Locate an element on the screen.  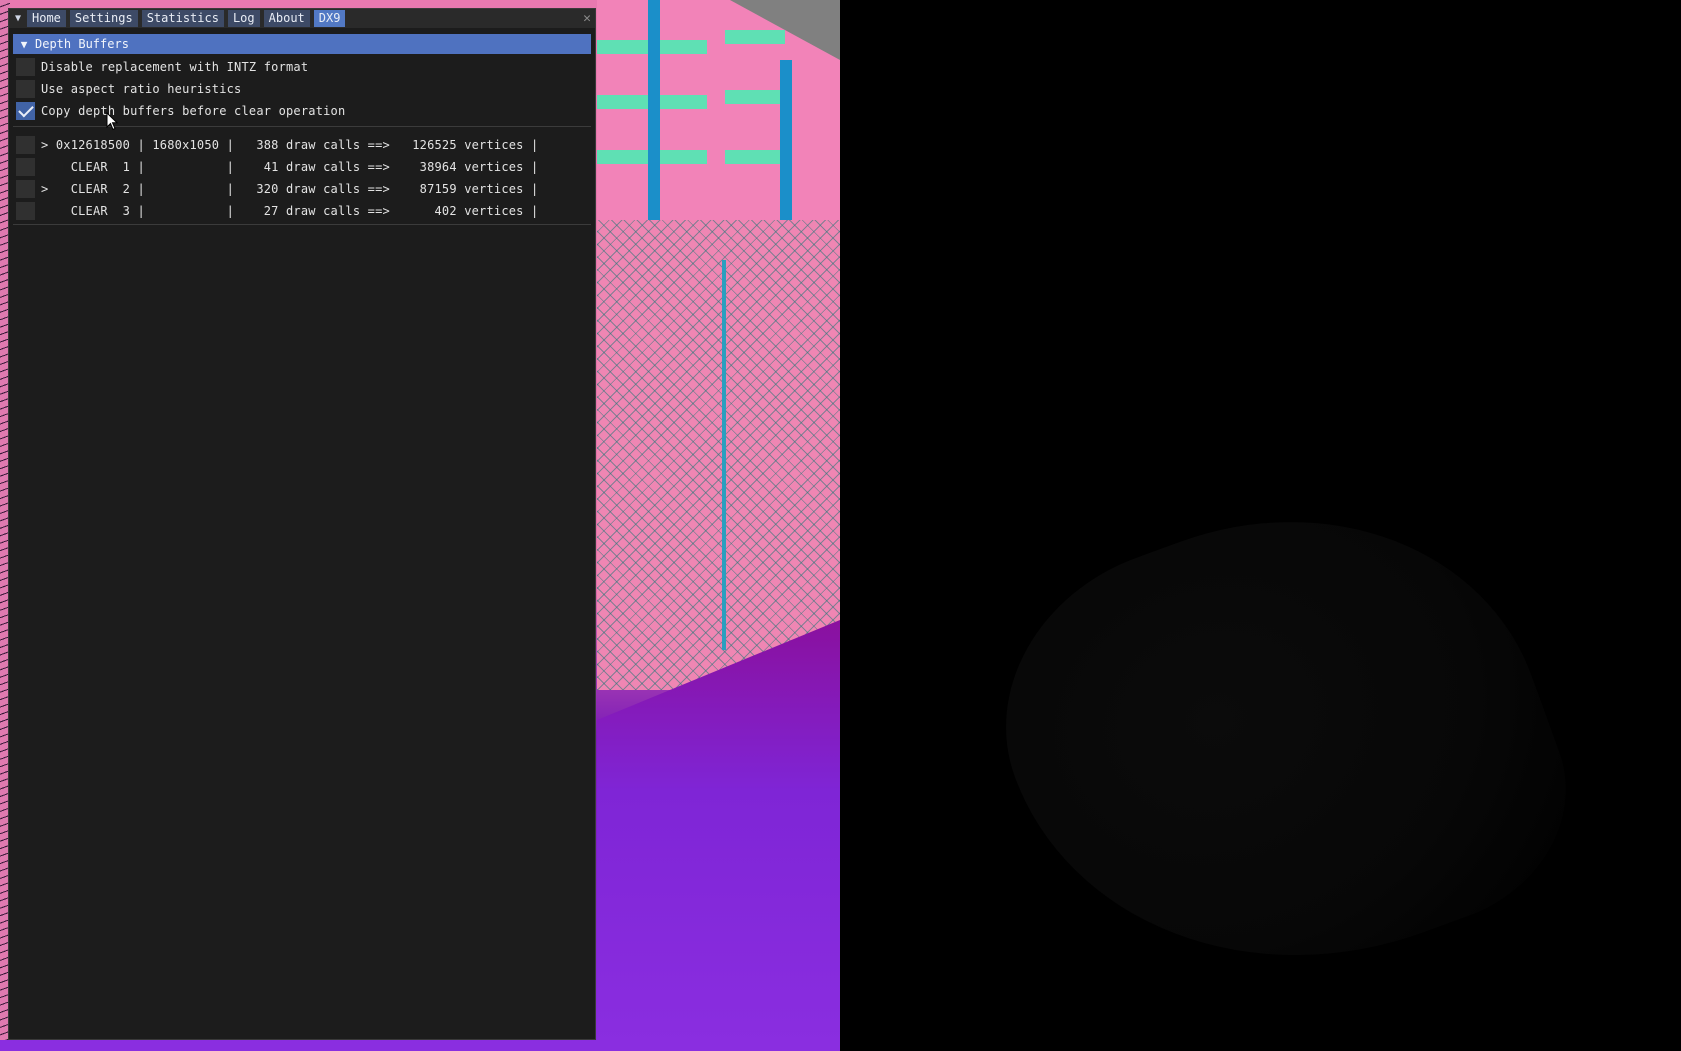
window-menu-icon: ▼ is located at coordinates (18, 18).